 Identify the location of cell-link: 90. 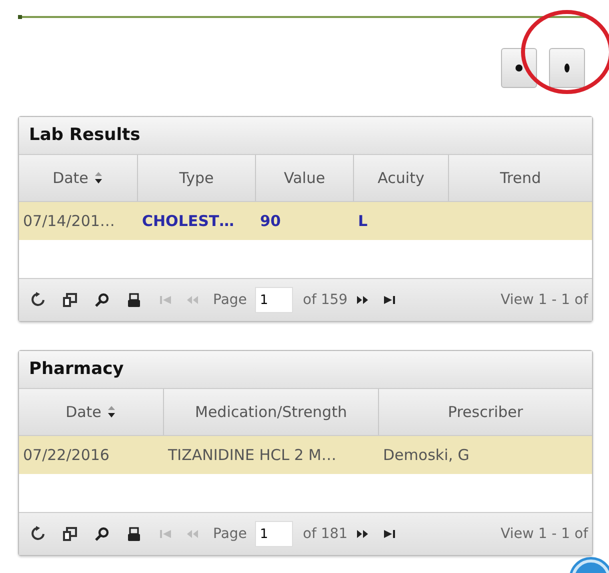
(270, 221).